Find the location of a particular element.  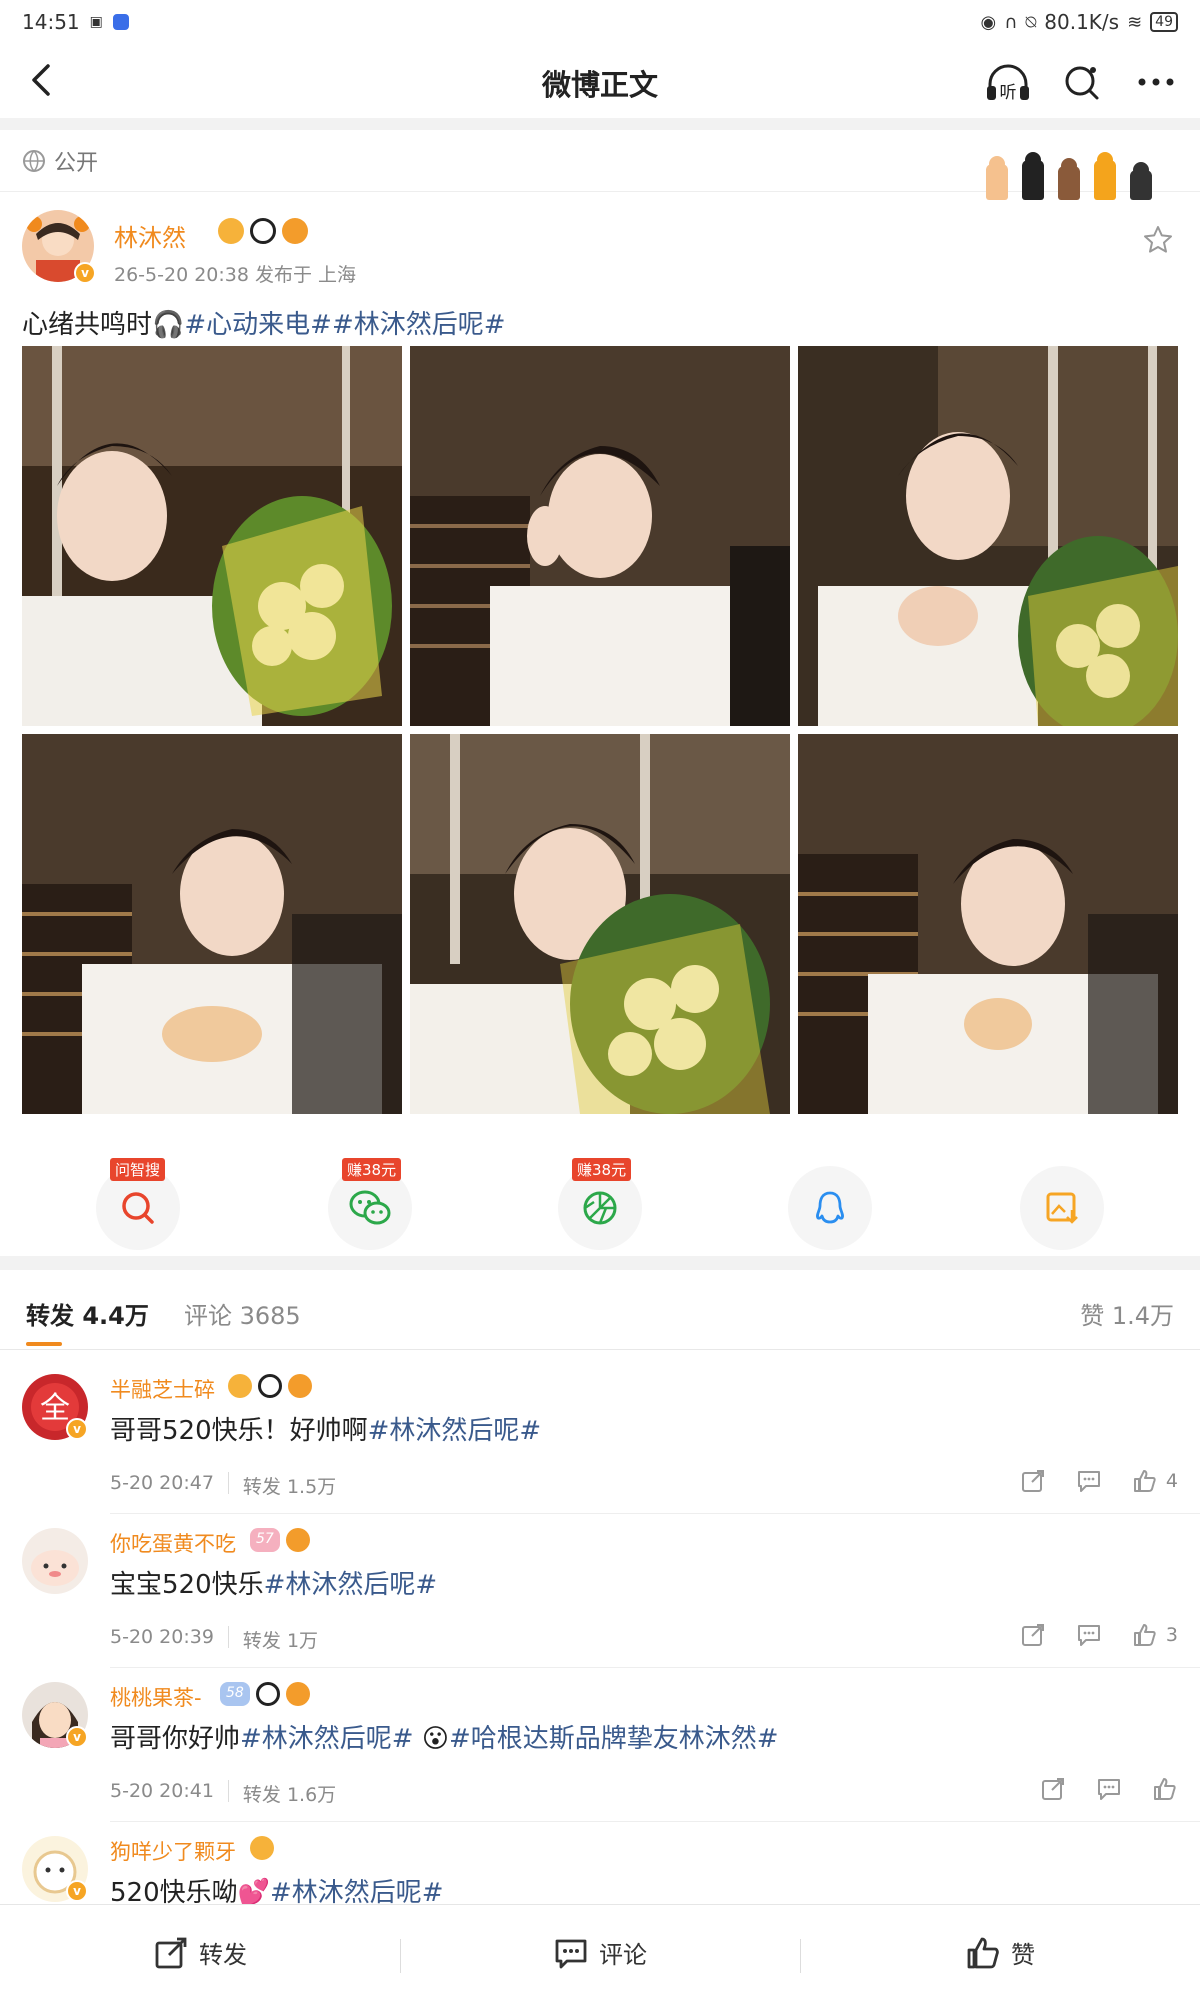

wechat-icon is located at coordinates (370, 1207).